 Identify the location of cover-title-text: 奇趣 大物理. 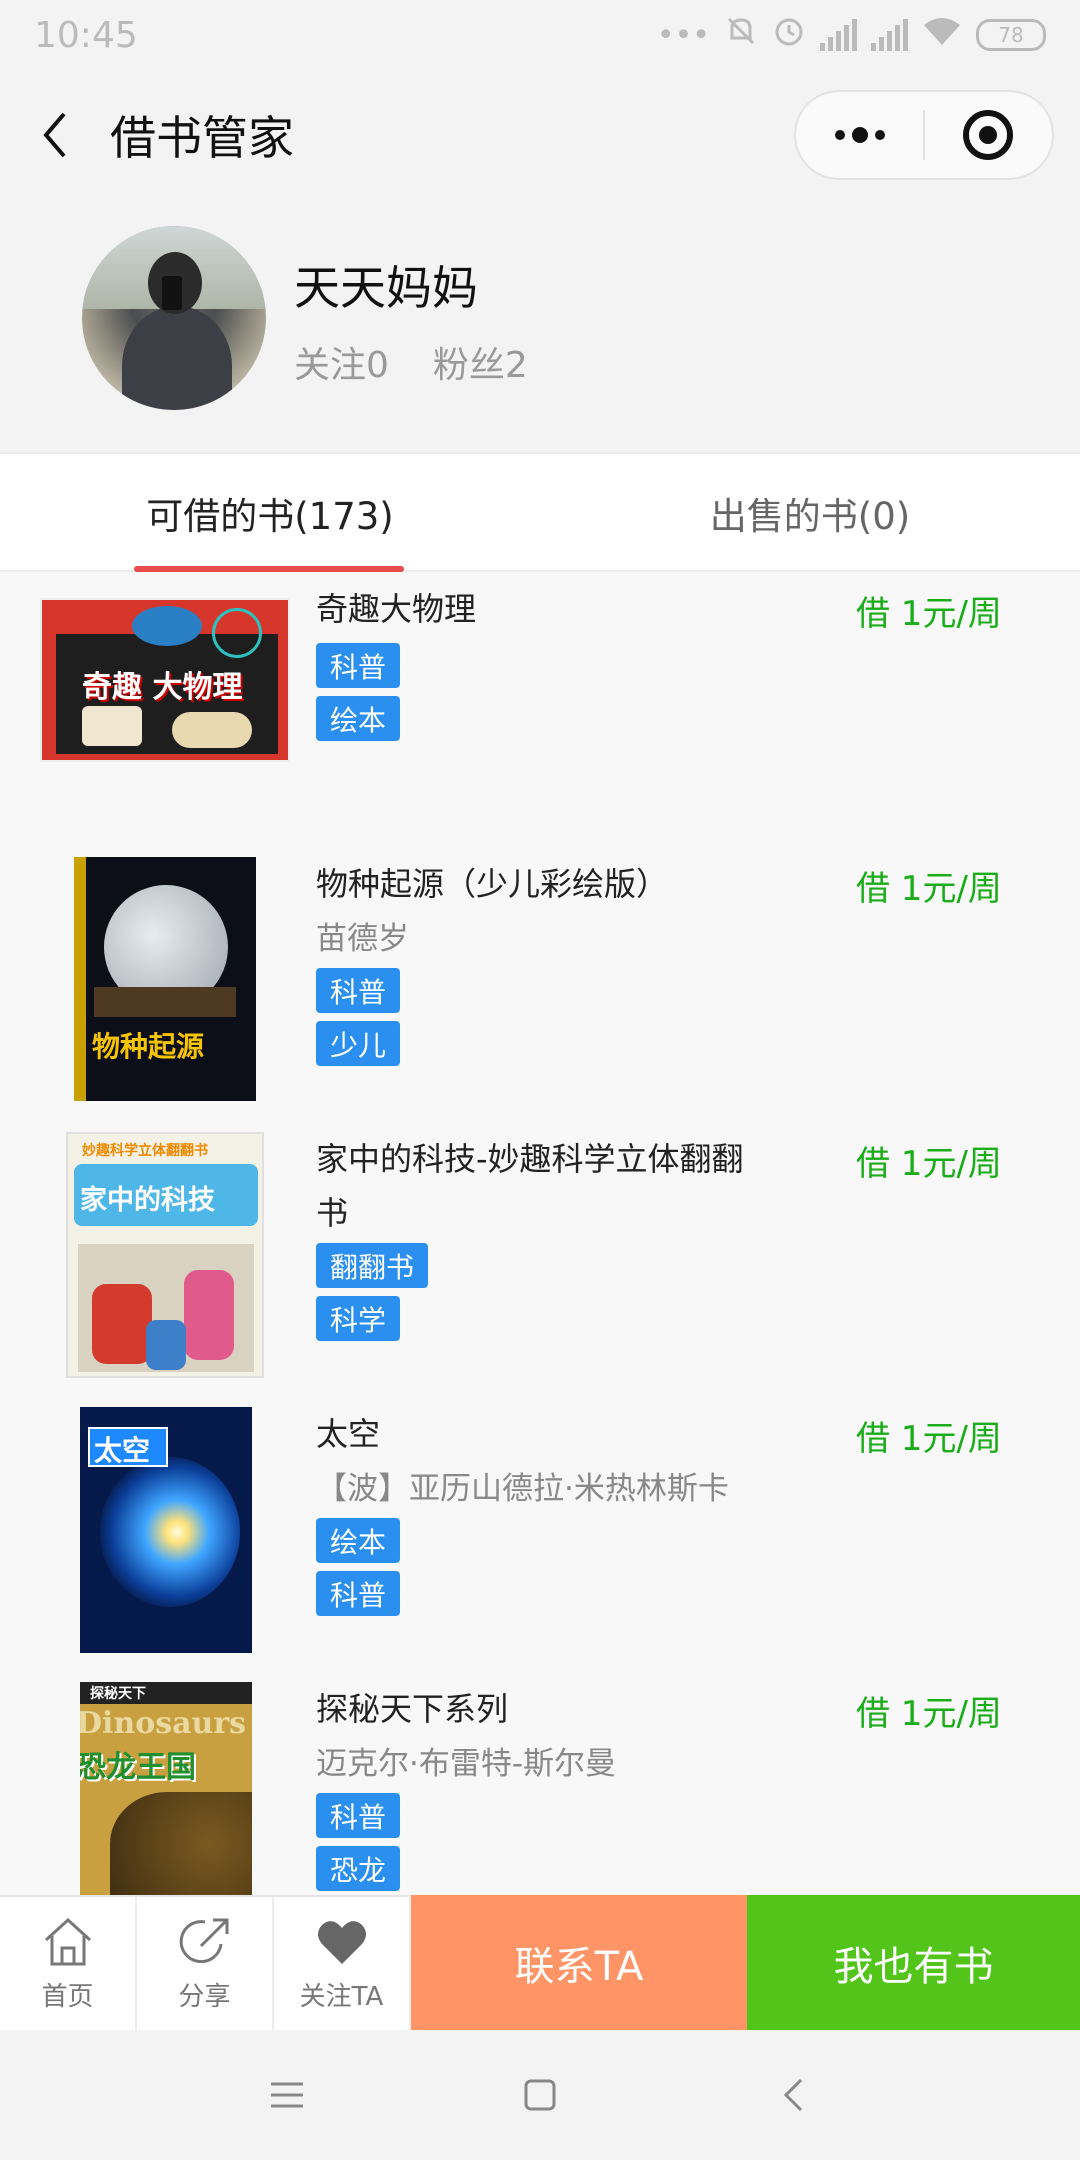
(162, 687).